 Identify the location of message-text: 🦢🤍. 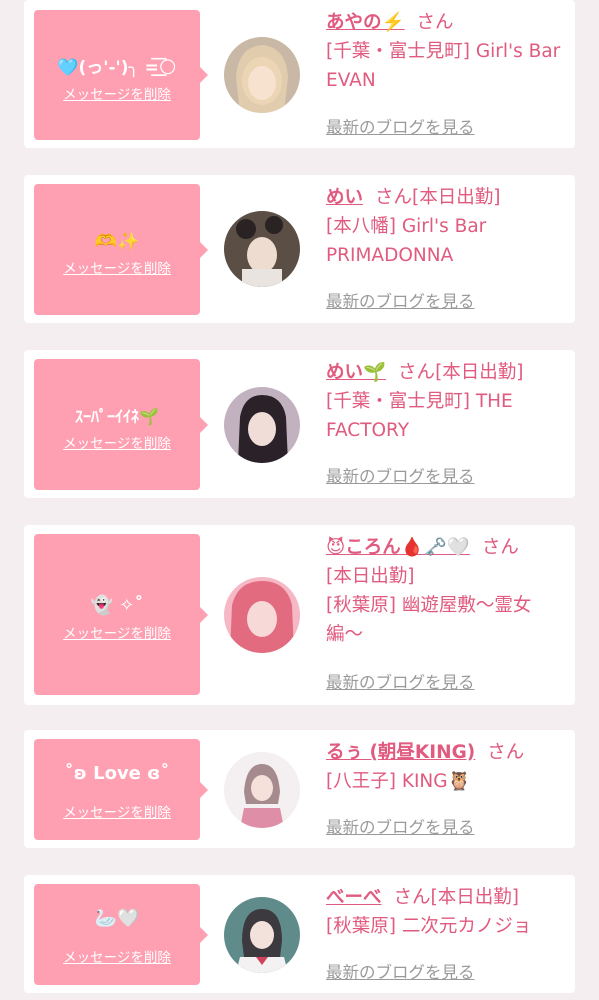
(117, 919).